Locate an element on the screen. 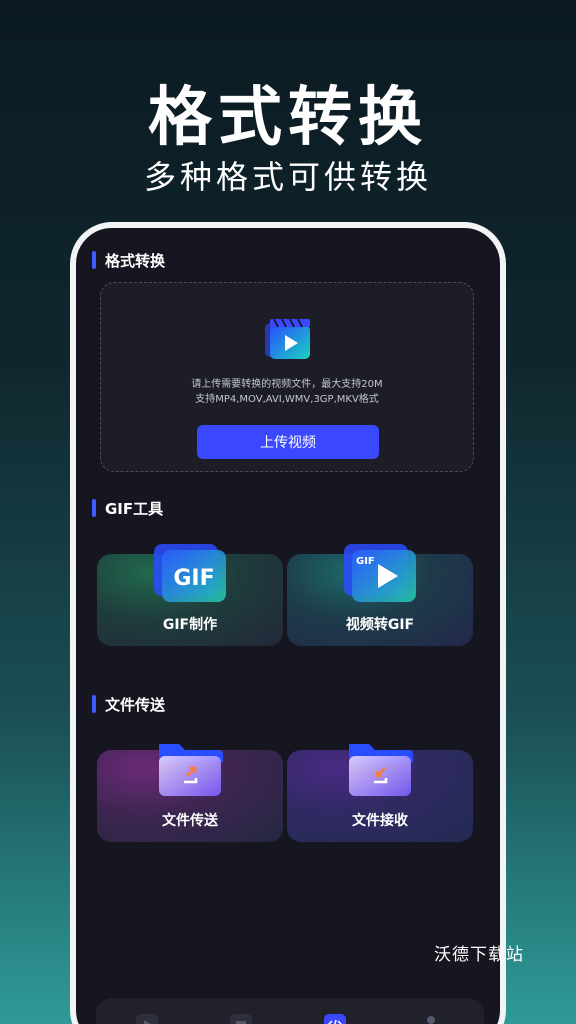 The height and width of the screenshot is (1024, 576). clapperboard-icon is located at coordinates (287, 338).